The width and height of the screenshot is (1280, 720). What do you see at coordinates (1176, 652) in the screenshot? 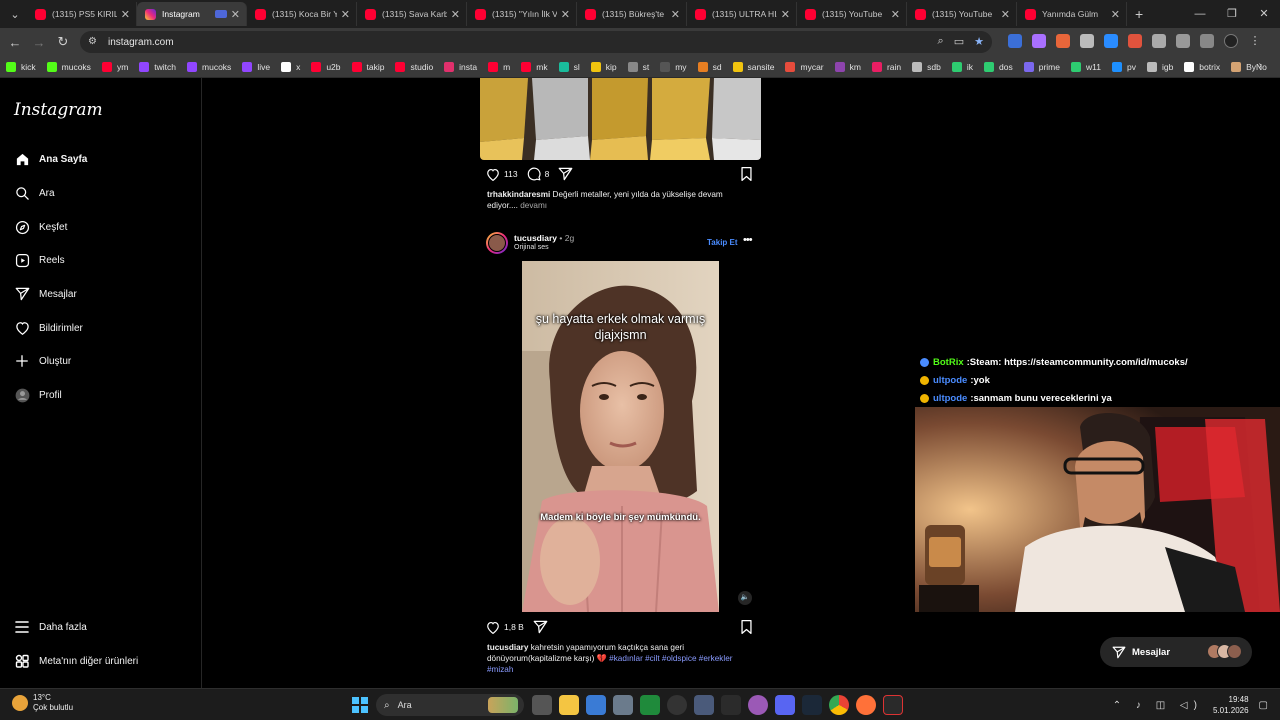
I see `messages-floating-button: Mesajlar` at bounding box center [1176, 652].